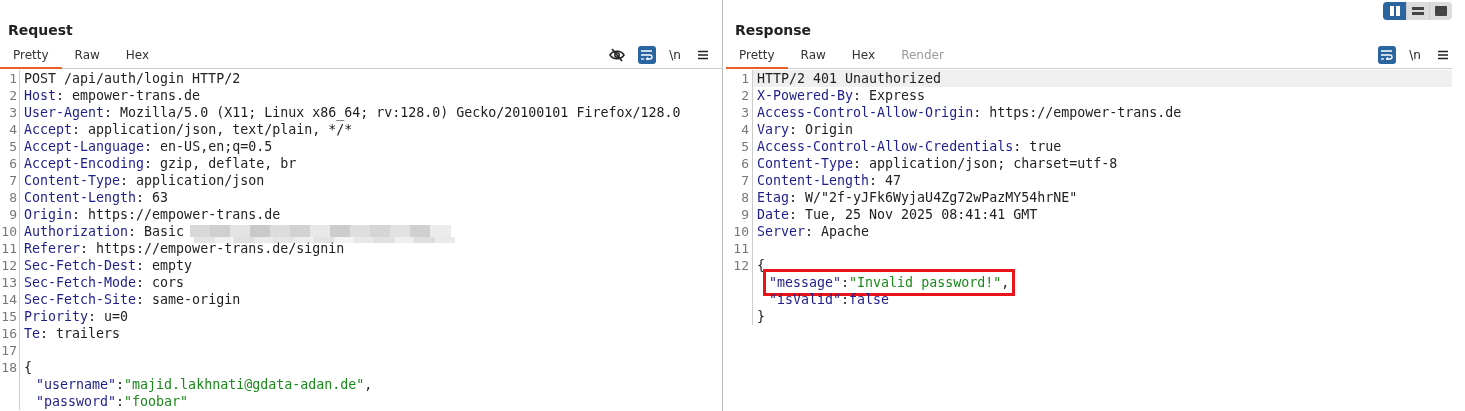 Image resolution: width=1465 pixels, height=411 pixels. What do you see at coordinates (773, 197) in the screenshot?
I see `header-name: Etag` at bounding box center [773, 197].